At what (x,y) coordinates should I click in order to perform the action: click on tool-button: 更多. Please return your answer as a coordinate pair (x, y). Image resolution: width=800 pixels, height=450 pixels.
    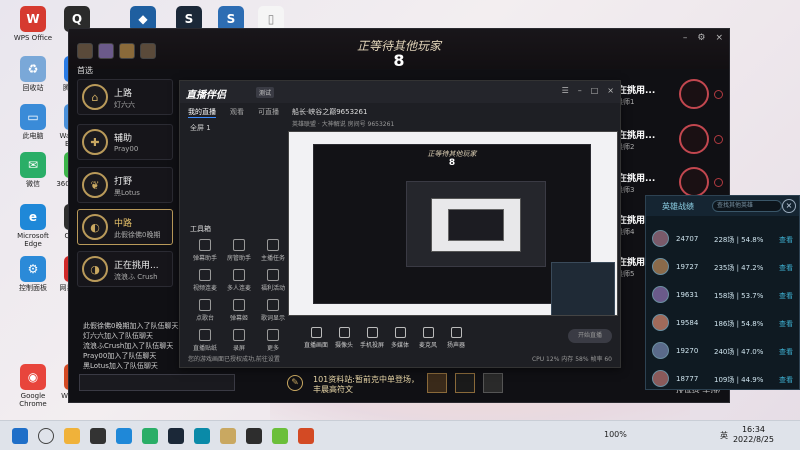
    Looking at the image, I should click on (273, 340).